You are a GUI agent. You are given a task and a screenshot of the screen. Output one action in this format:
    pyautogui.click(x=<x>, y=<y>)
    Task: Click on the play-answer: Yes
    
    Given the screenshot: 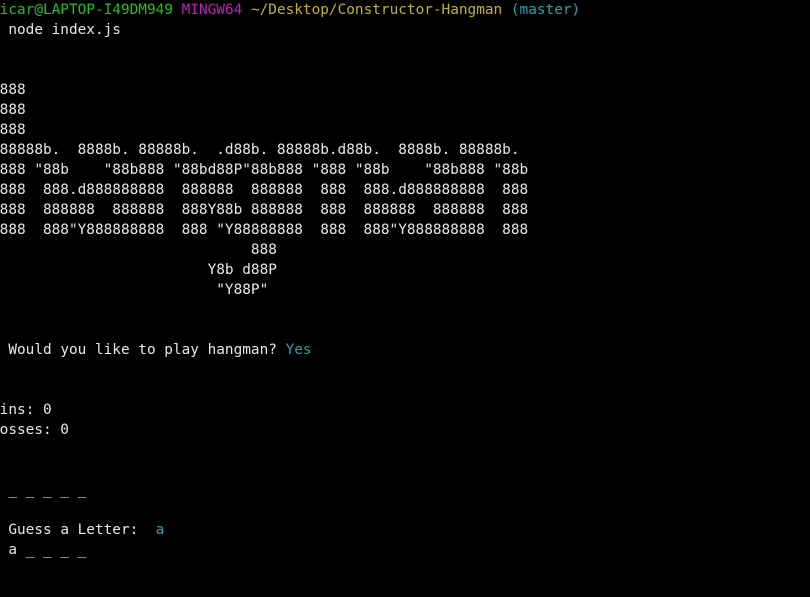 What is the action you would take?
    pyautogui.click(x=298, y=350)
    